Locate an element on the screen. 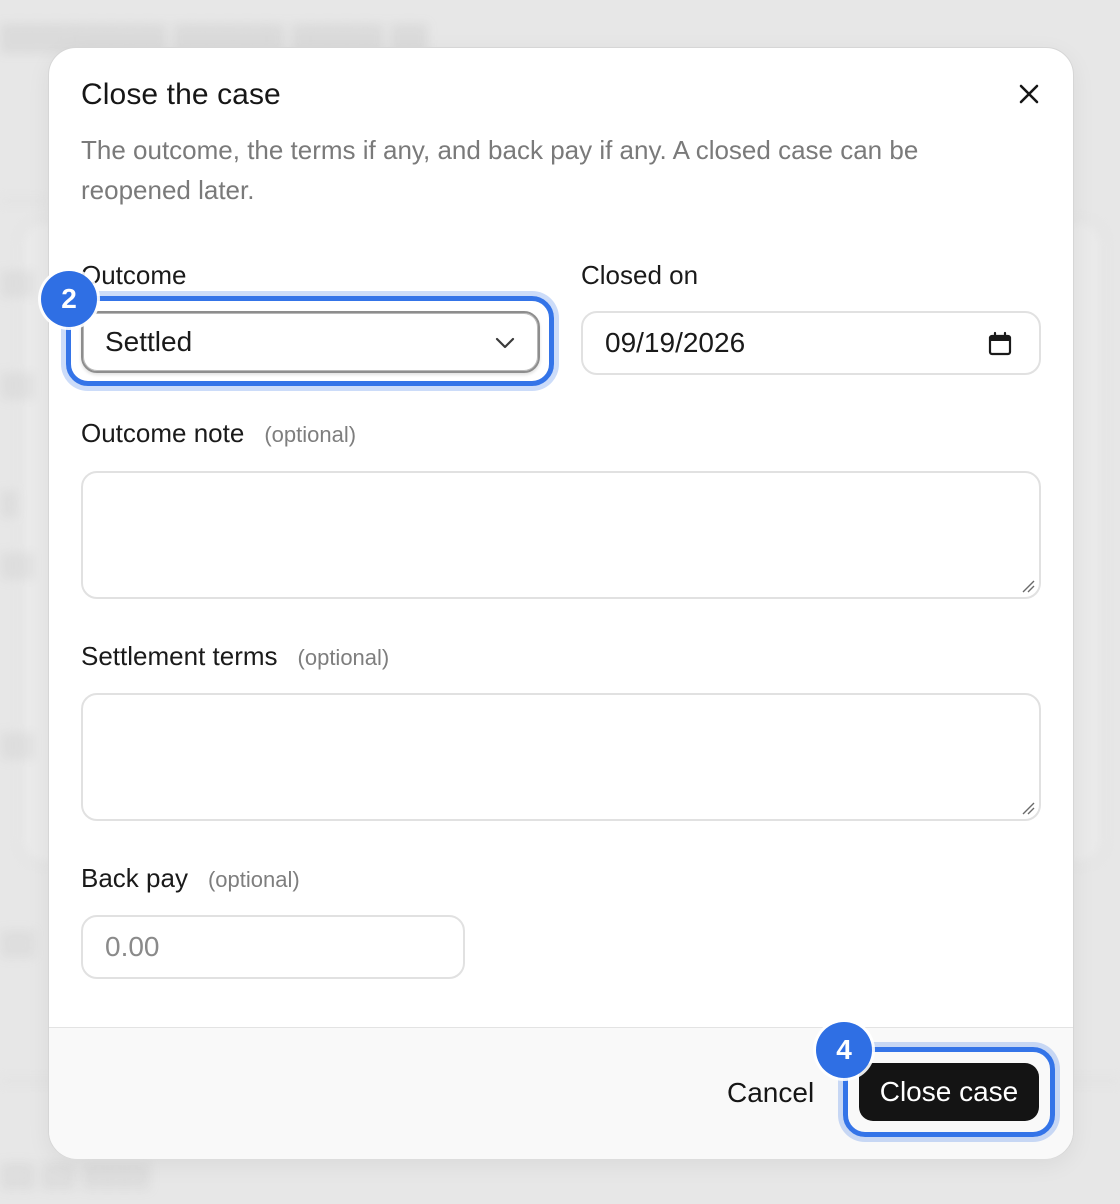 The height and width of the screenshot is (1204, 1120). calendar-icon is located at coordinates (1000, 344).